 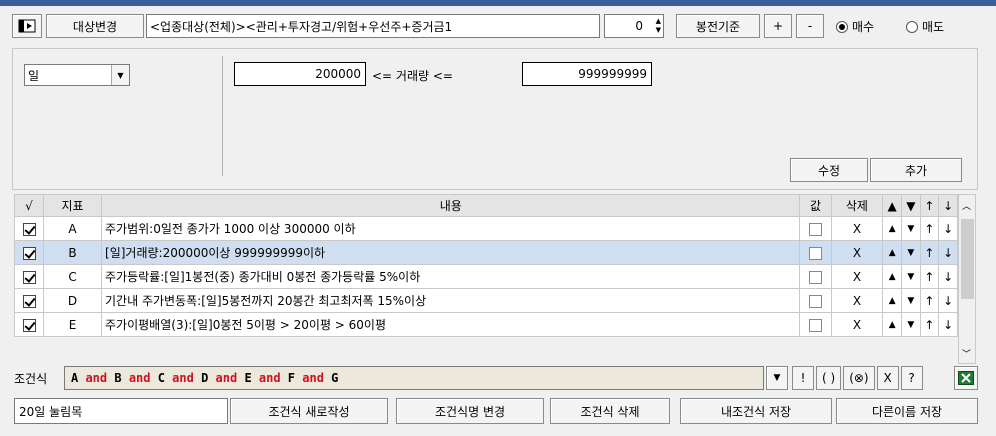 What do you see at coordinates (966, 353) in the screenshot?
I see `scroll-down-icon: ﹀` at bounding box center [966, 353].